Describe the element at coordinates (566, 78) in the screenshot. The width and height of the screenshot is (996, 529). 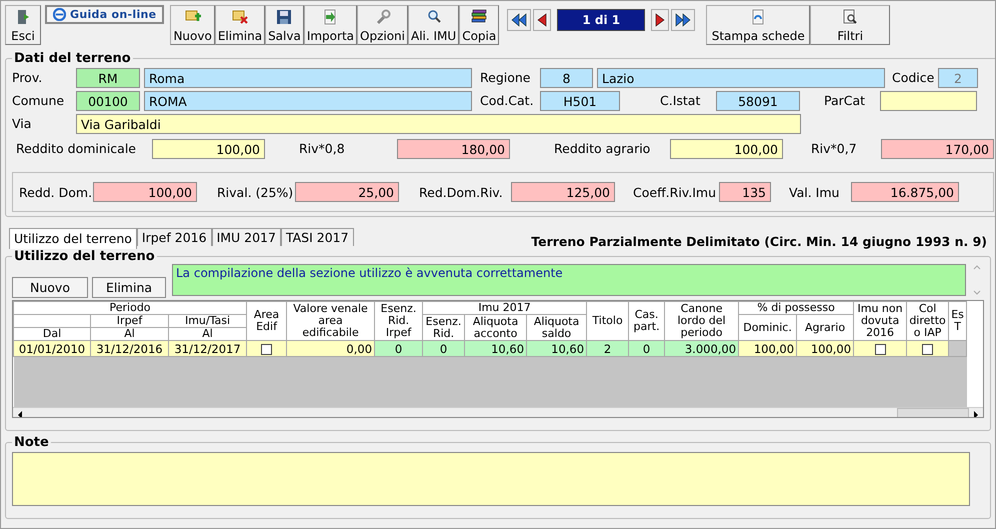
I see `region-code-field: 8` at that location.